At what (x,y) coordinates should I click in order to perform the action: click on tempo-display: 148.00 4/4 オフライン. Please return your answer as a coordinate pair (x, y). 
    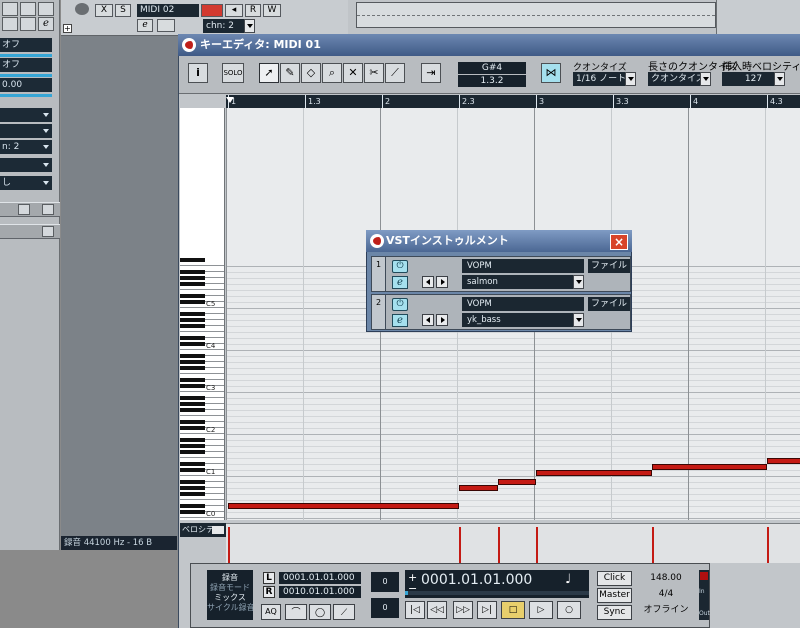
    Looking at the image, I should click on (666, 594).